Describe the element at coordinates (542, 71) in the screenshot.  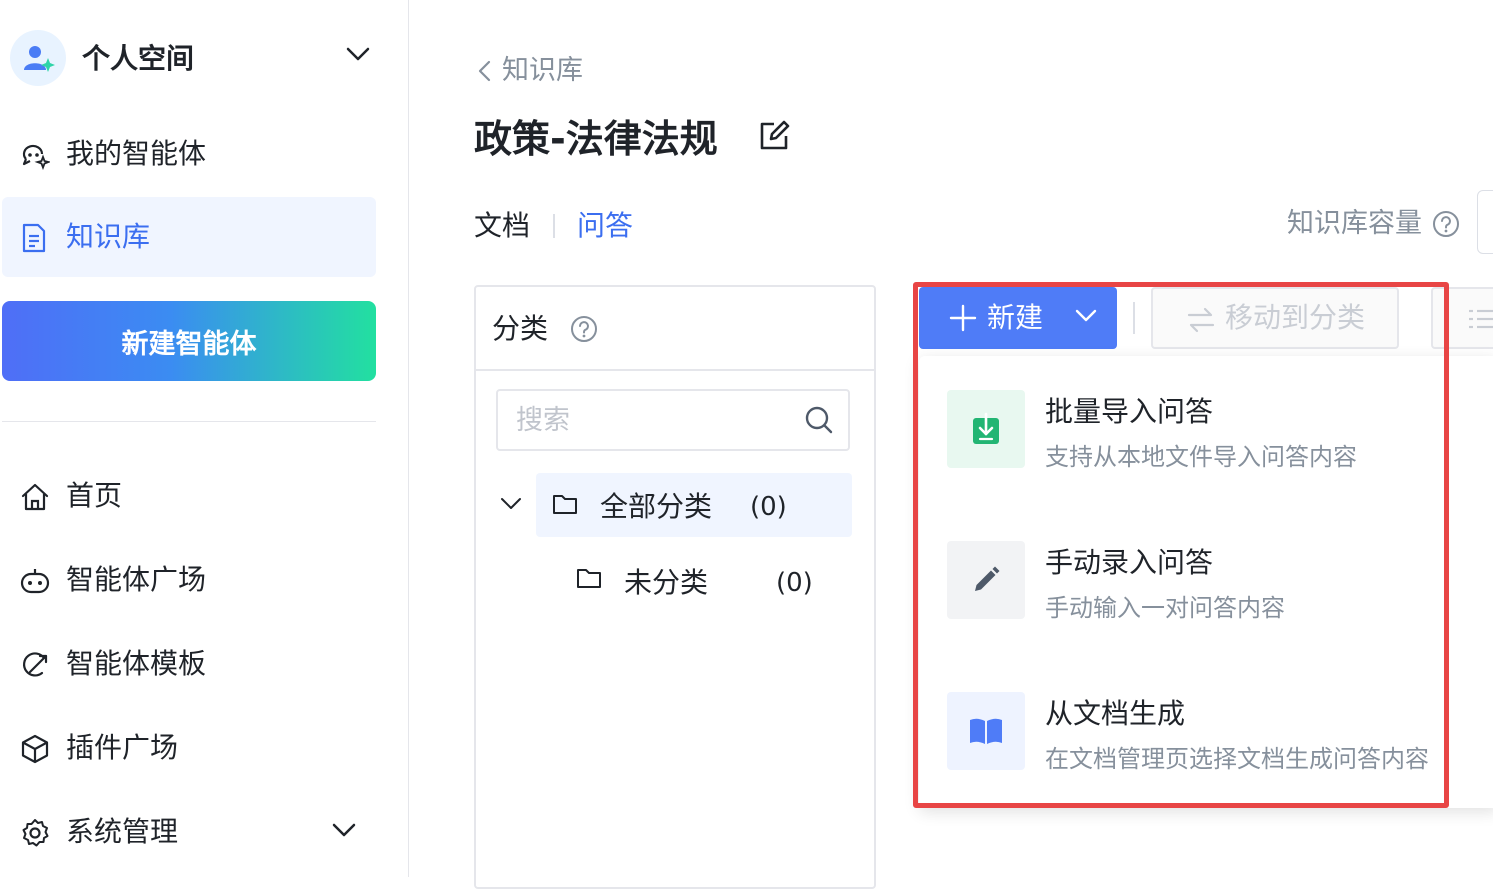
I see `breadcrumb-link: 知识库` at that location.